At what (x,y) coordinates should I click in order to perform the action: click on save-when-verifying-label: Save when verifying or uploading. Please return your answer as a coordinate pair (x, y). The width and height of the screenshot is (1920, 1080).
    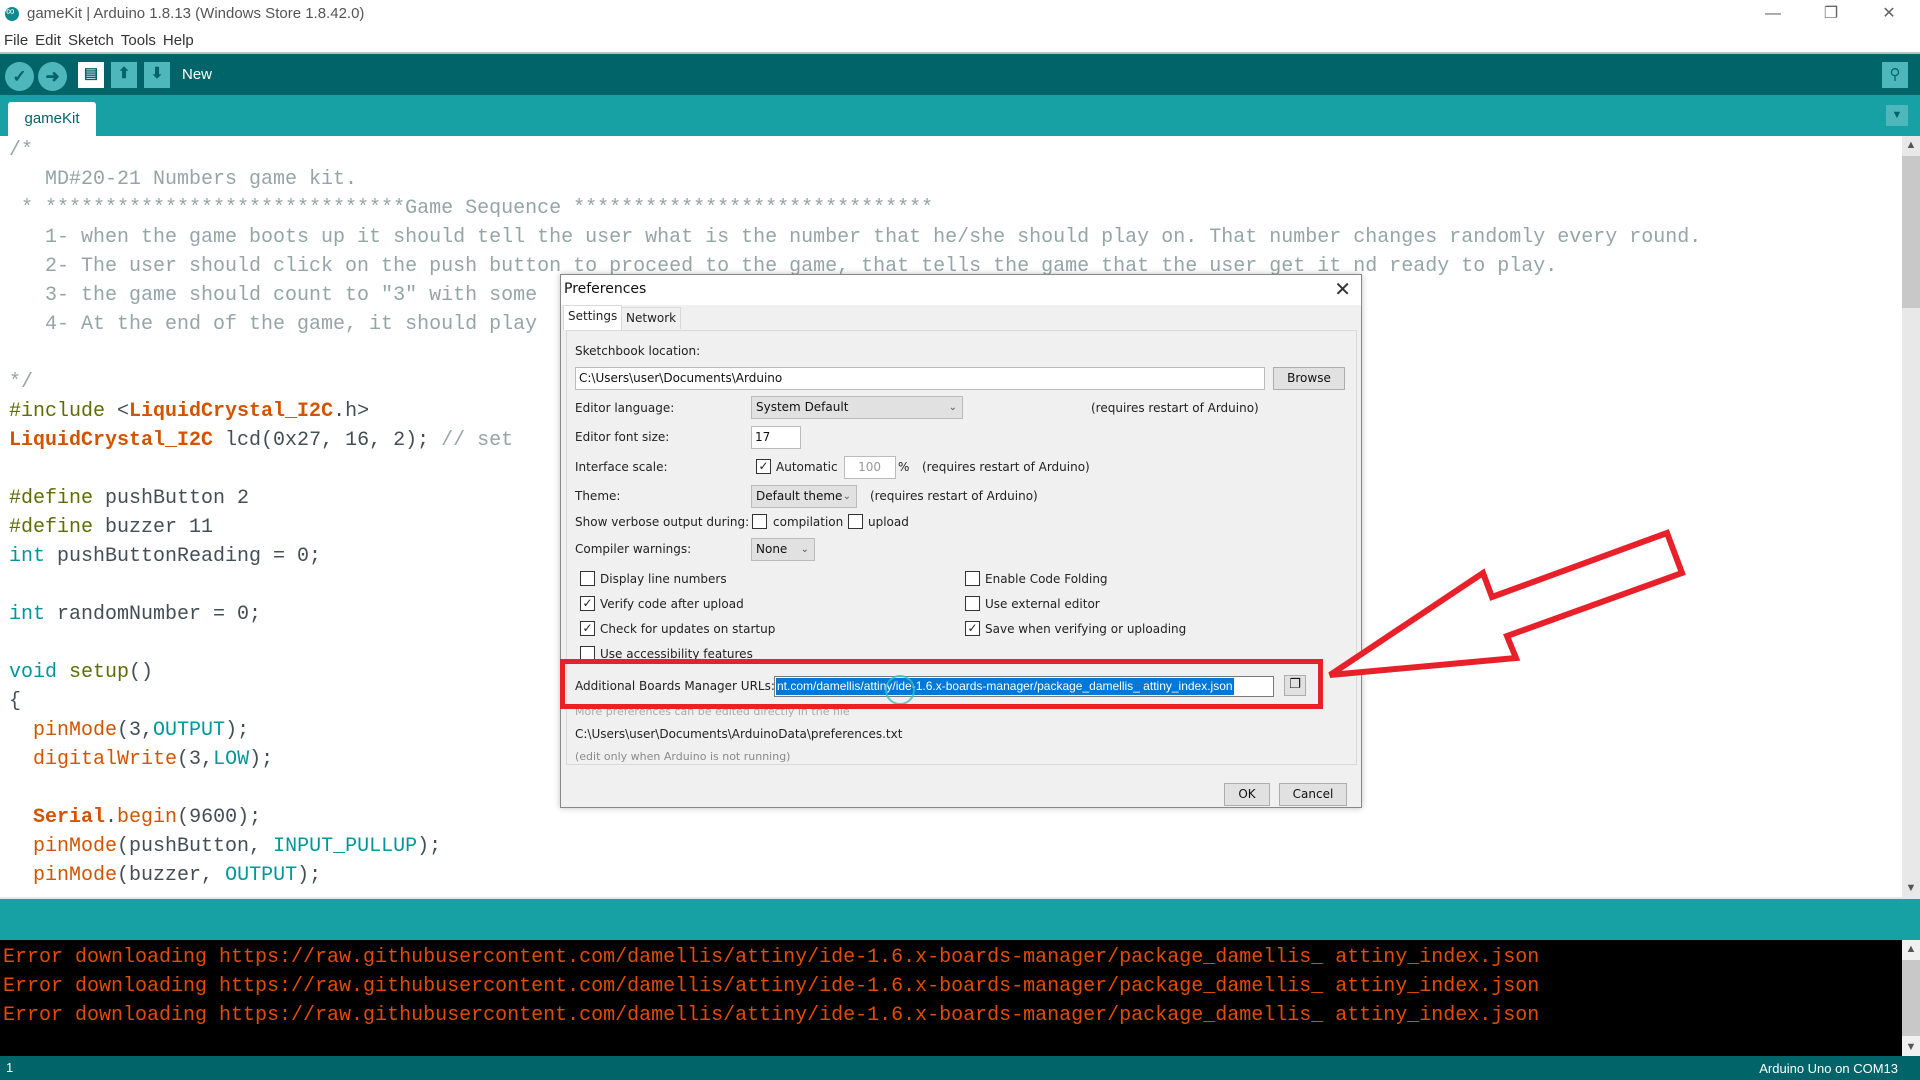
    Looking at the image, I should click on (1086, 629).